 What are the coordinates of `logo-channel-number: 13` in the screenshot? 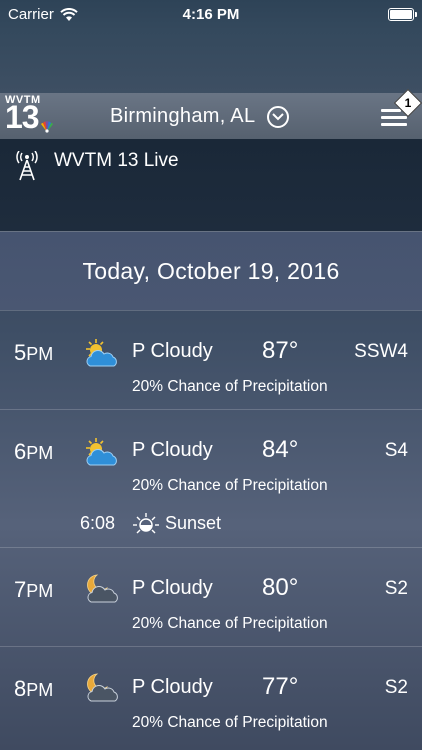 It's located at (22, 117).